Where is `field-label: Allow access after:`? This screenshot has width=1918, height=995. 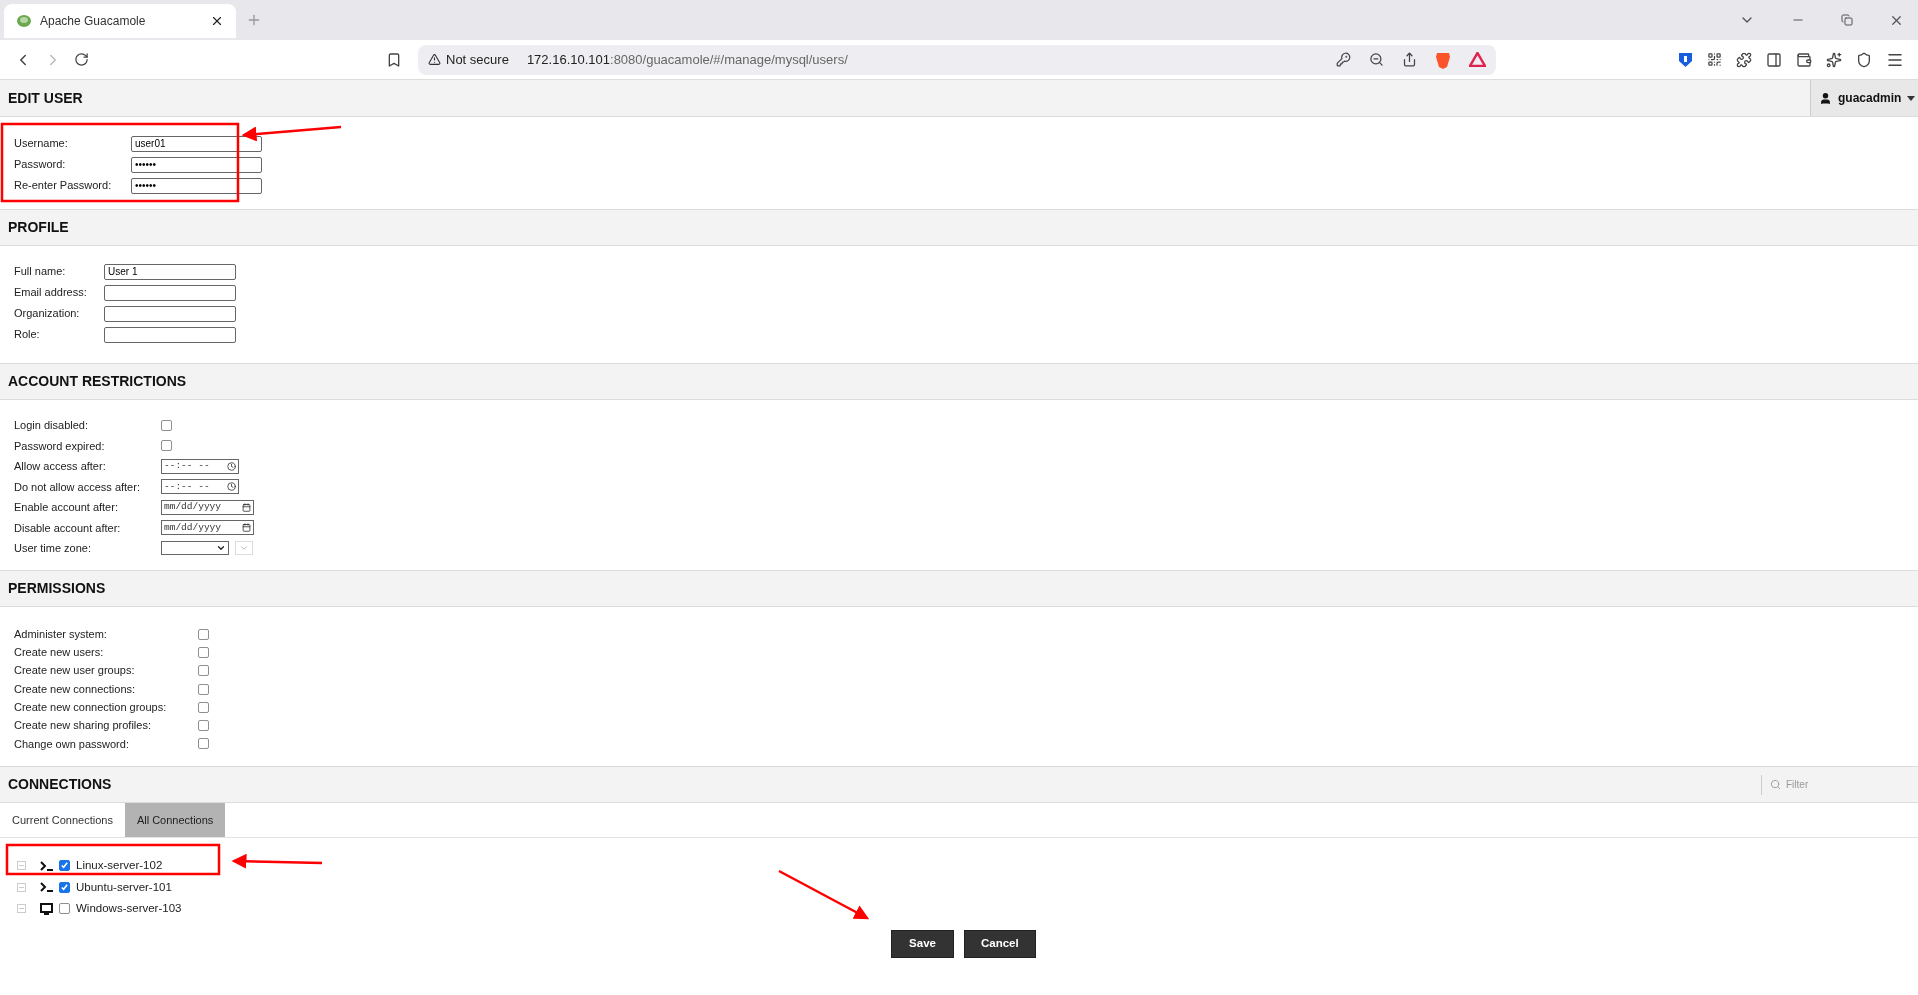 field-label: Allow access after: is located at coordinates (60, 466).